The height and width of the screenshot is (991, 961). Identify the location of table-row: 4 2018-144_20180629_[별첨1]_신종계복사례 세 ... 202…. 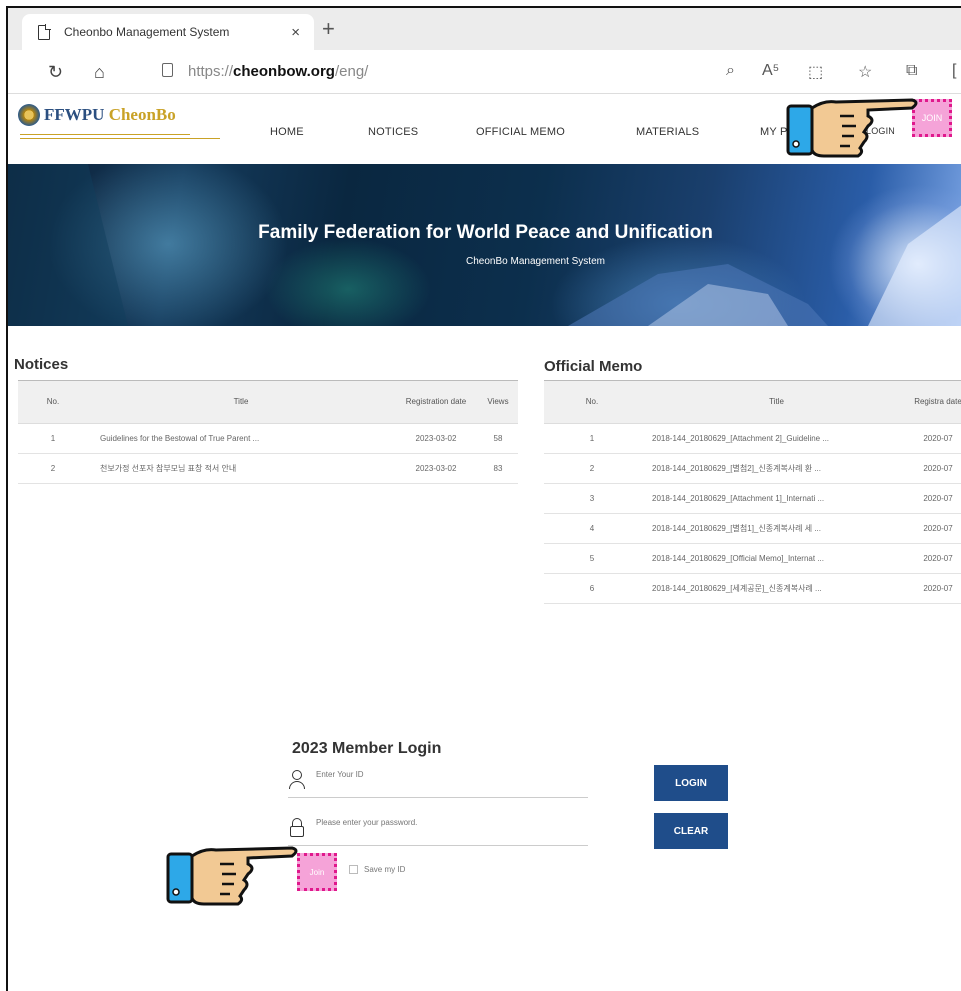
(752, 528).